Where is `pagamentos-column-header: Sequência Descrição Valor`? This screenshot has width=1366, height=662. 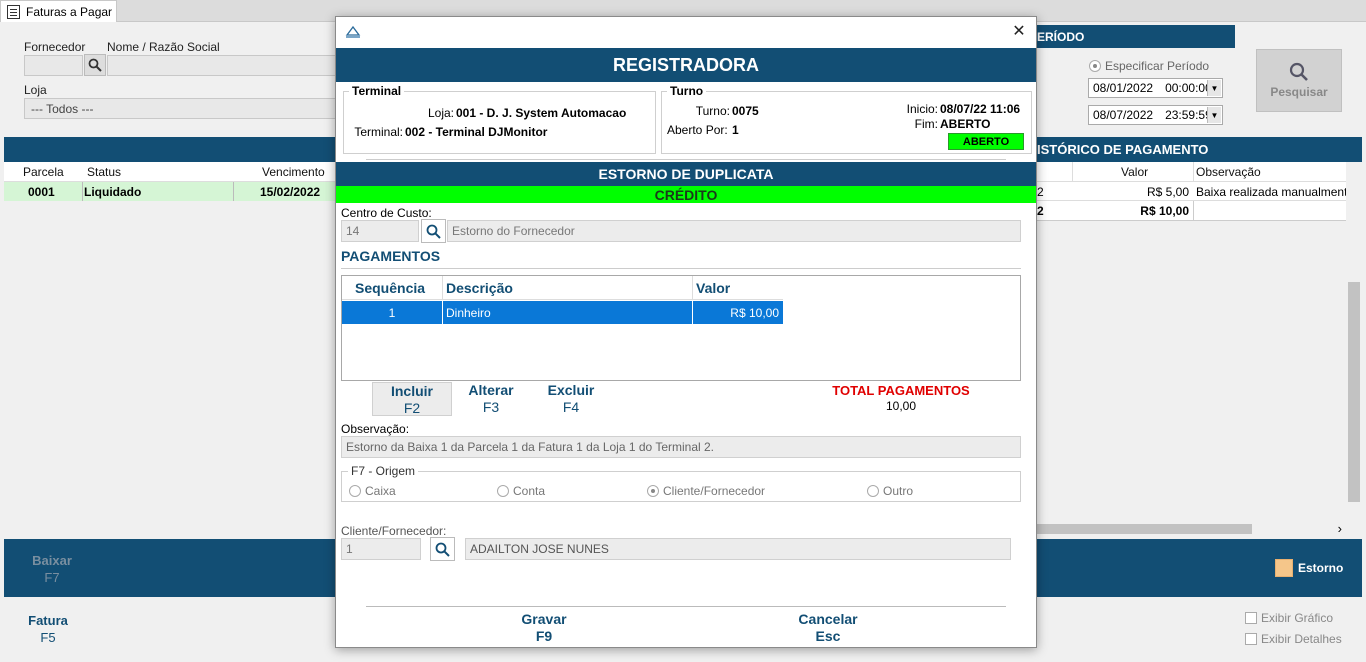 pagamentos-column-header: Sequência Descrição Valor is located at coordinates (562, 288).